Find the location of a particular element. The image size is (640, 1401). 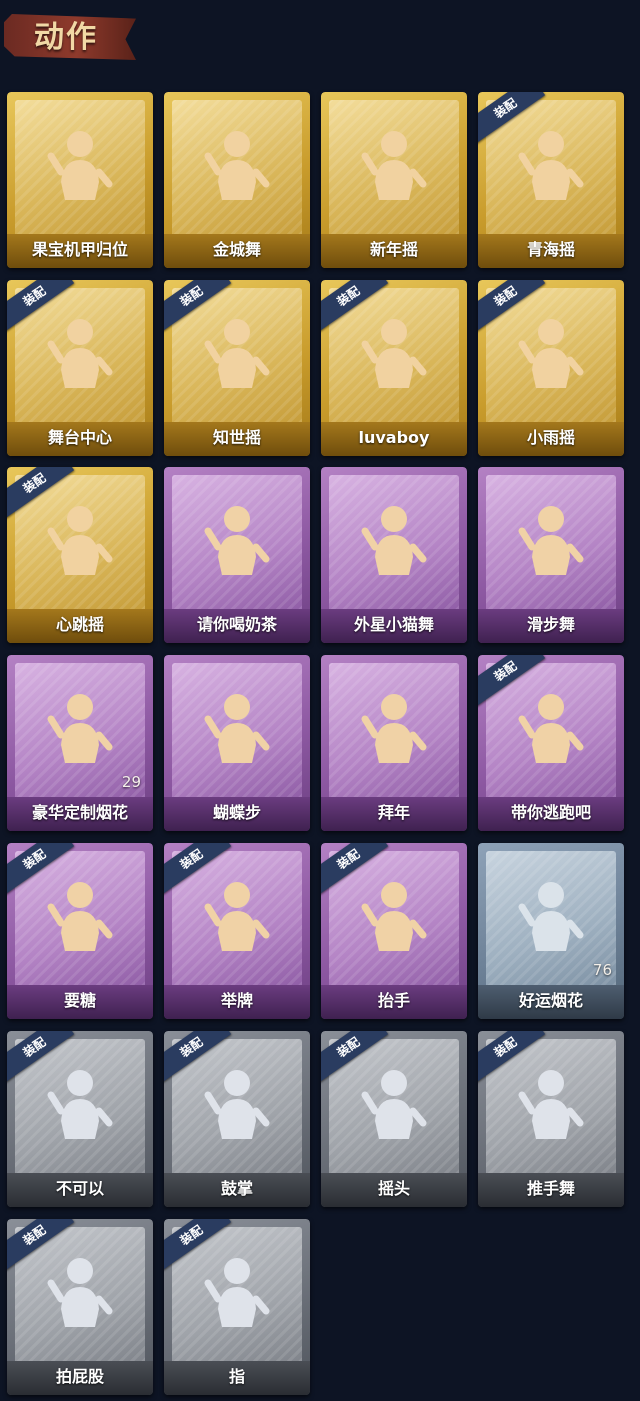

emote-name: 拜年 is located at coordinates (393, 812).